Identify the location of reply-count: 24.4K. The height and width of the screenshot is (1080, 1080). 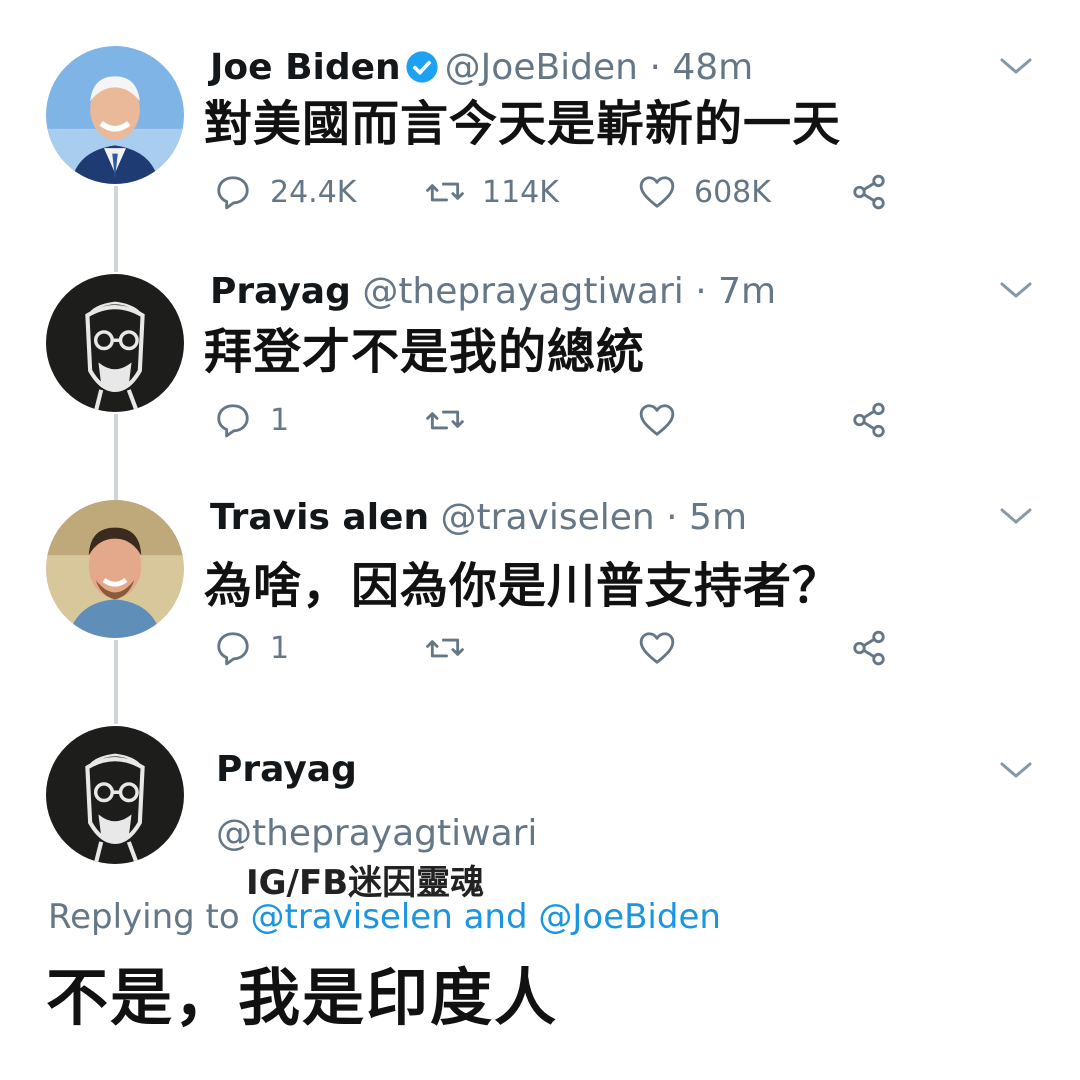
(313, 192).